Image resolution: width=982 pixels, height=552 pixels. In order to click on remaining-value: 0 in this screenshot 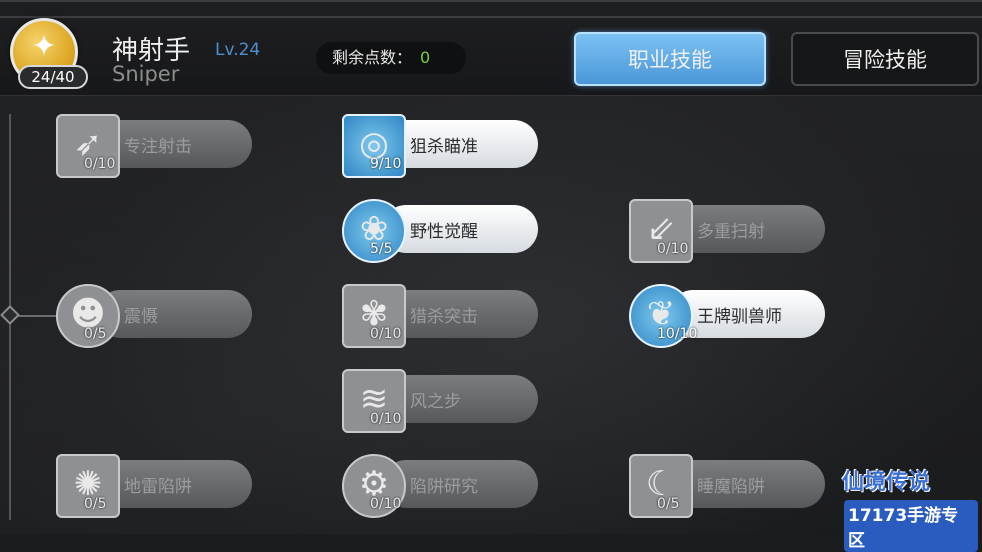, I will do `click(425, 57)`.